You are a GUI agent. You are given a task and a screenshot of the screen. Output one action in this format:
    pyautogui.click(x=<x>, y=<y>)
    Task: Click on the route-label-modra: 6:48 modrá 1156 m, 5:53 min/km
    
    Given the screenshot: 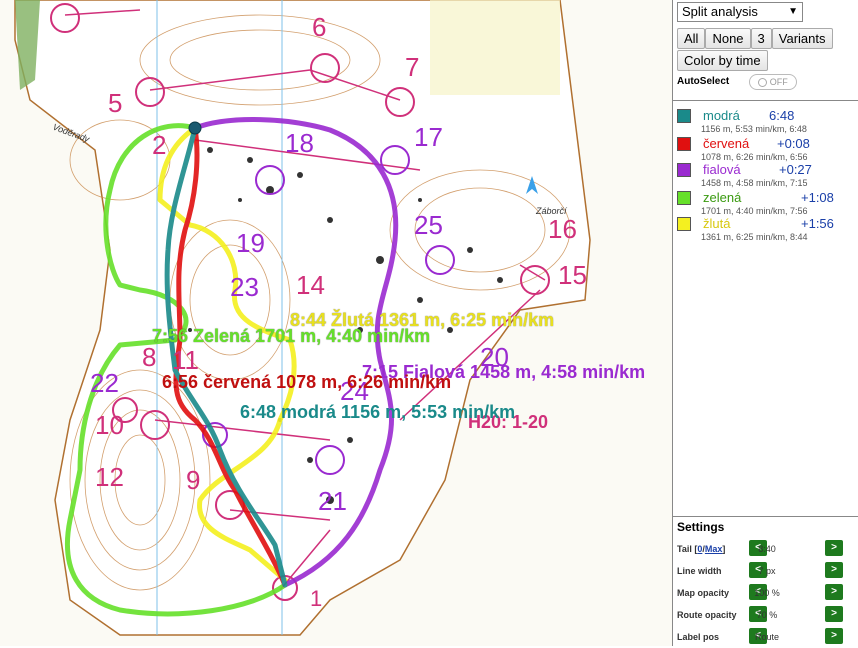 What is the action you would take?
    pyautogui.click(x=378, y=412)
    